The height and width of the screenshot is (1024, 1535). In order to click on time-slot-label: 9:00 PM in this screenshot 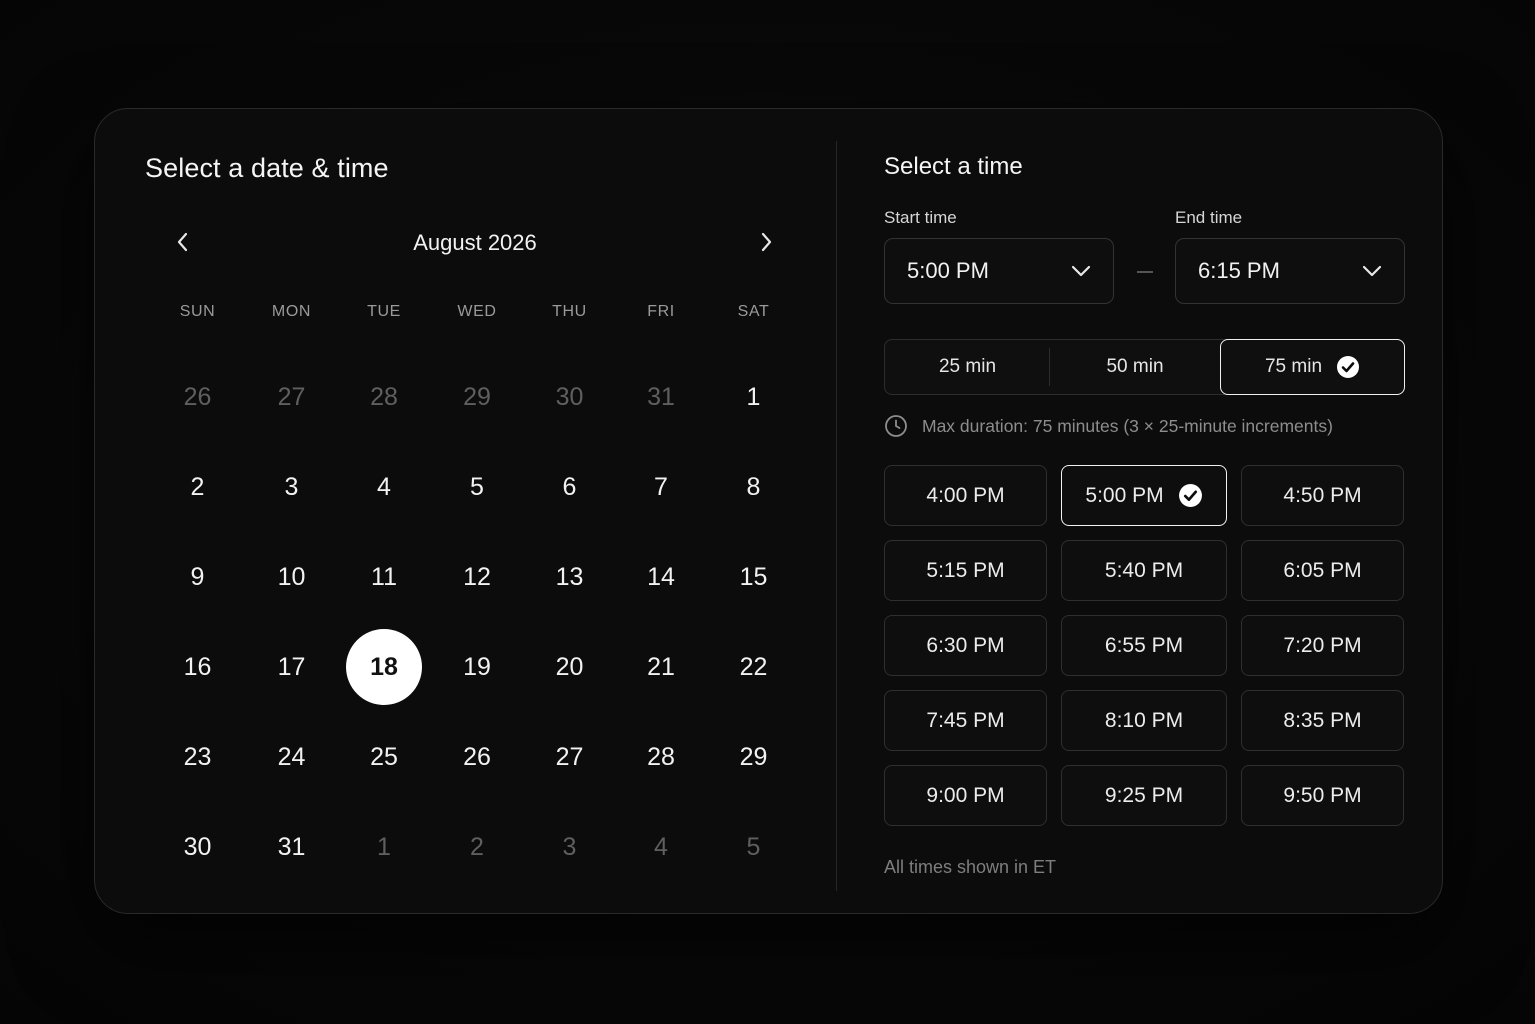, I will do `click(965, 795)`.